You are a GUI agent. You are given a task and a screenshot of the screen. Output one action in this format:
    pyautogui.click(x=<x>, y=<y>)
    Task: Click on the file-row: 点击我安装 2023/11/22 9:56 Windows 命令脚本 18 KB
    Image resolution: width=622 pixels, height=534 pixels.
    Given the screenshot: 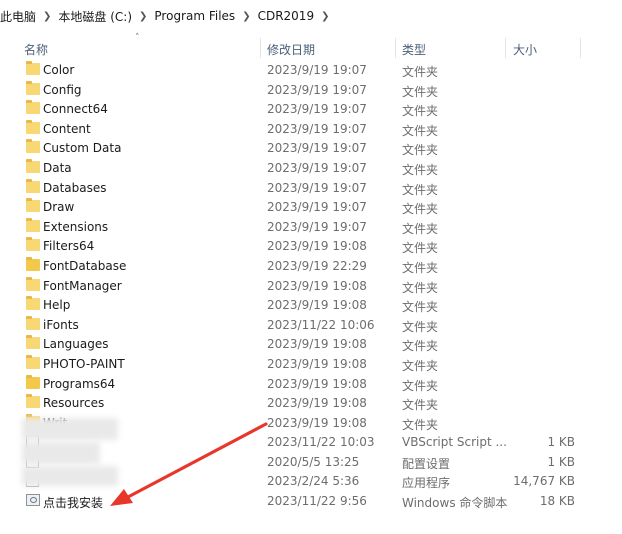 What is the action you would take?
    pyautogui.click(x=311, y=501)
    